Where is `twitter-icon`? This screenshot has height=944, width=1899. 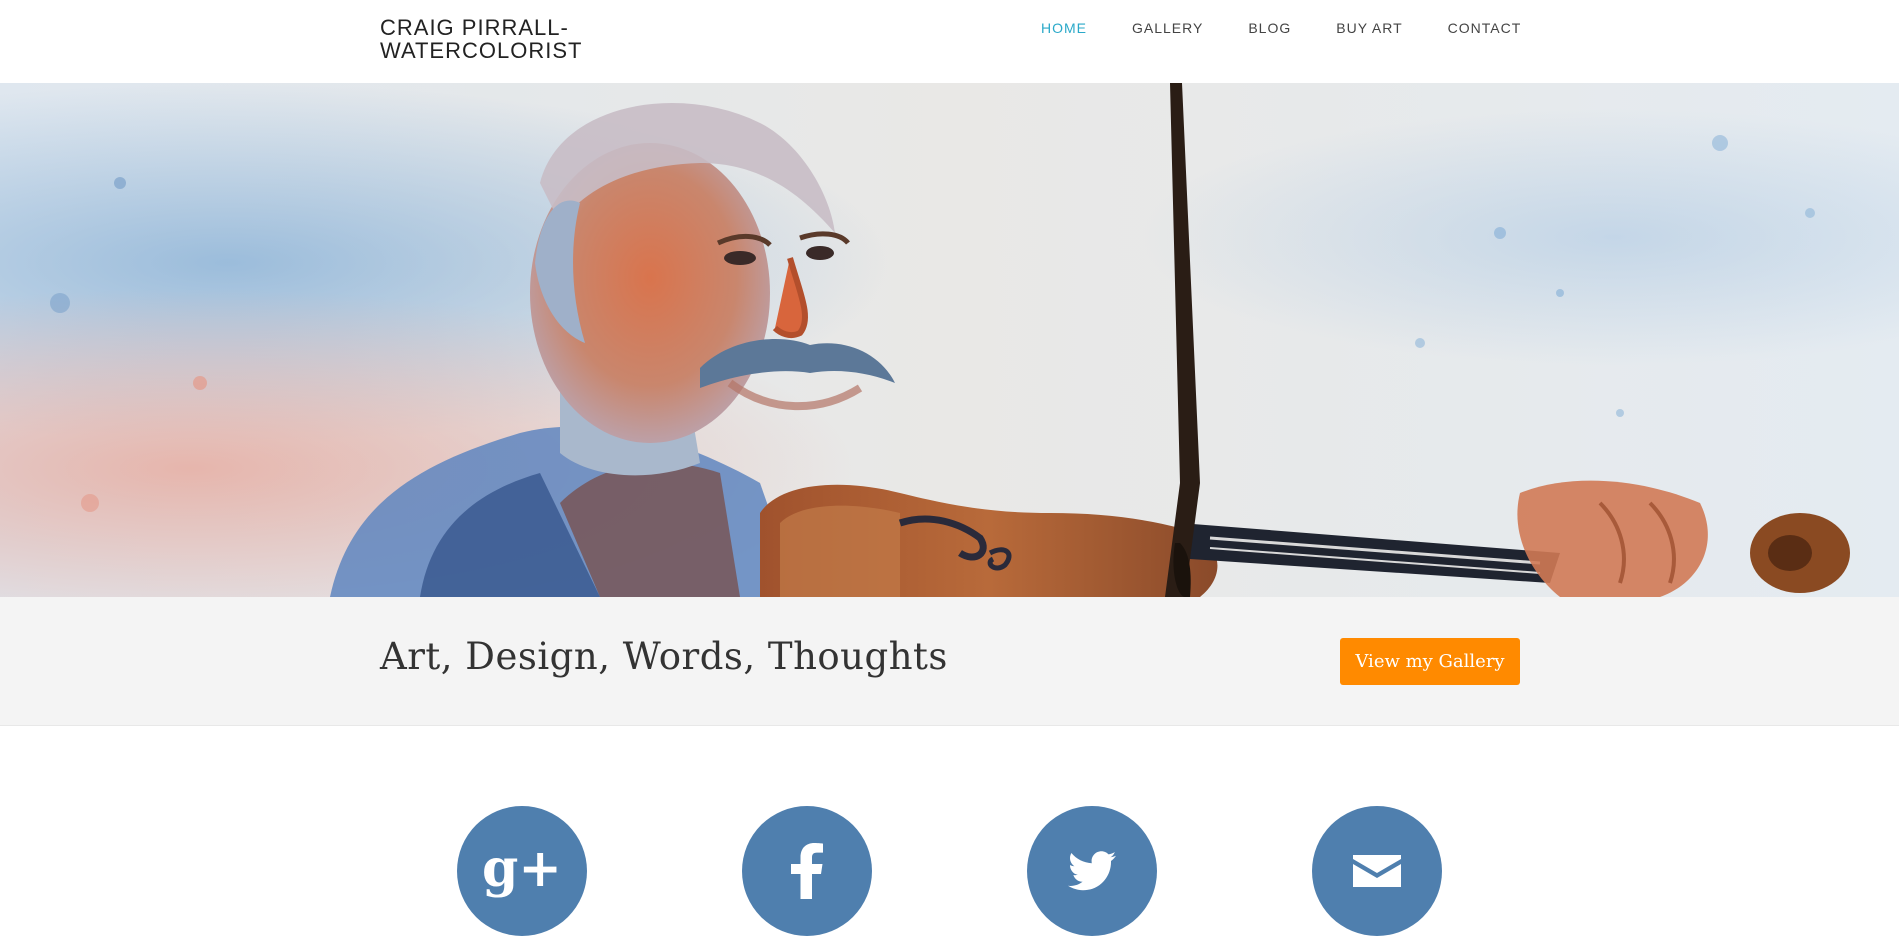
twitter-icon is located at coordinates (1092, 871).